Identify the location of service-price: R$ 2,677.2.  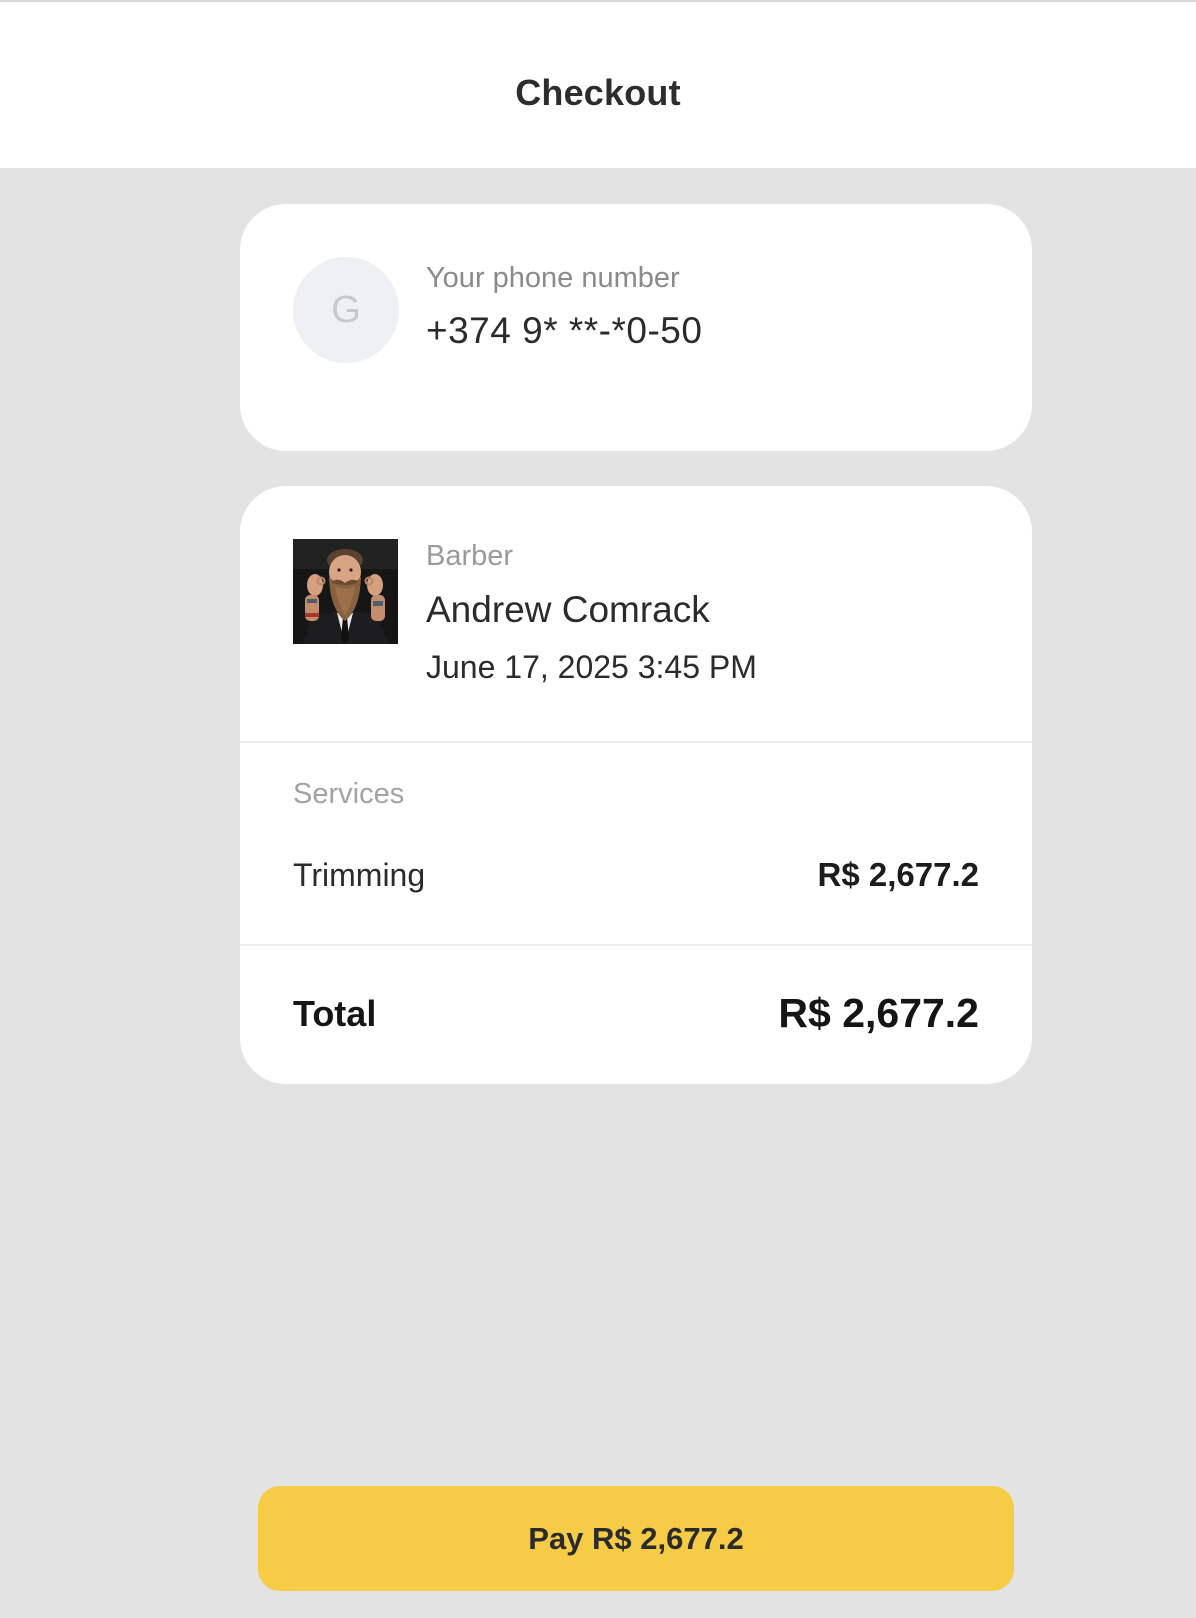
(898, 874).